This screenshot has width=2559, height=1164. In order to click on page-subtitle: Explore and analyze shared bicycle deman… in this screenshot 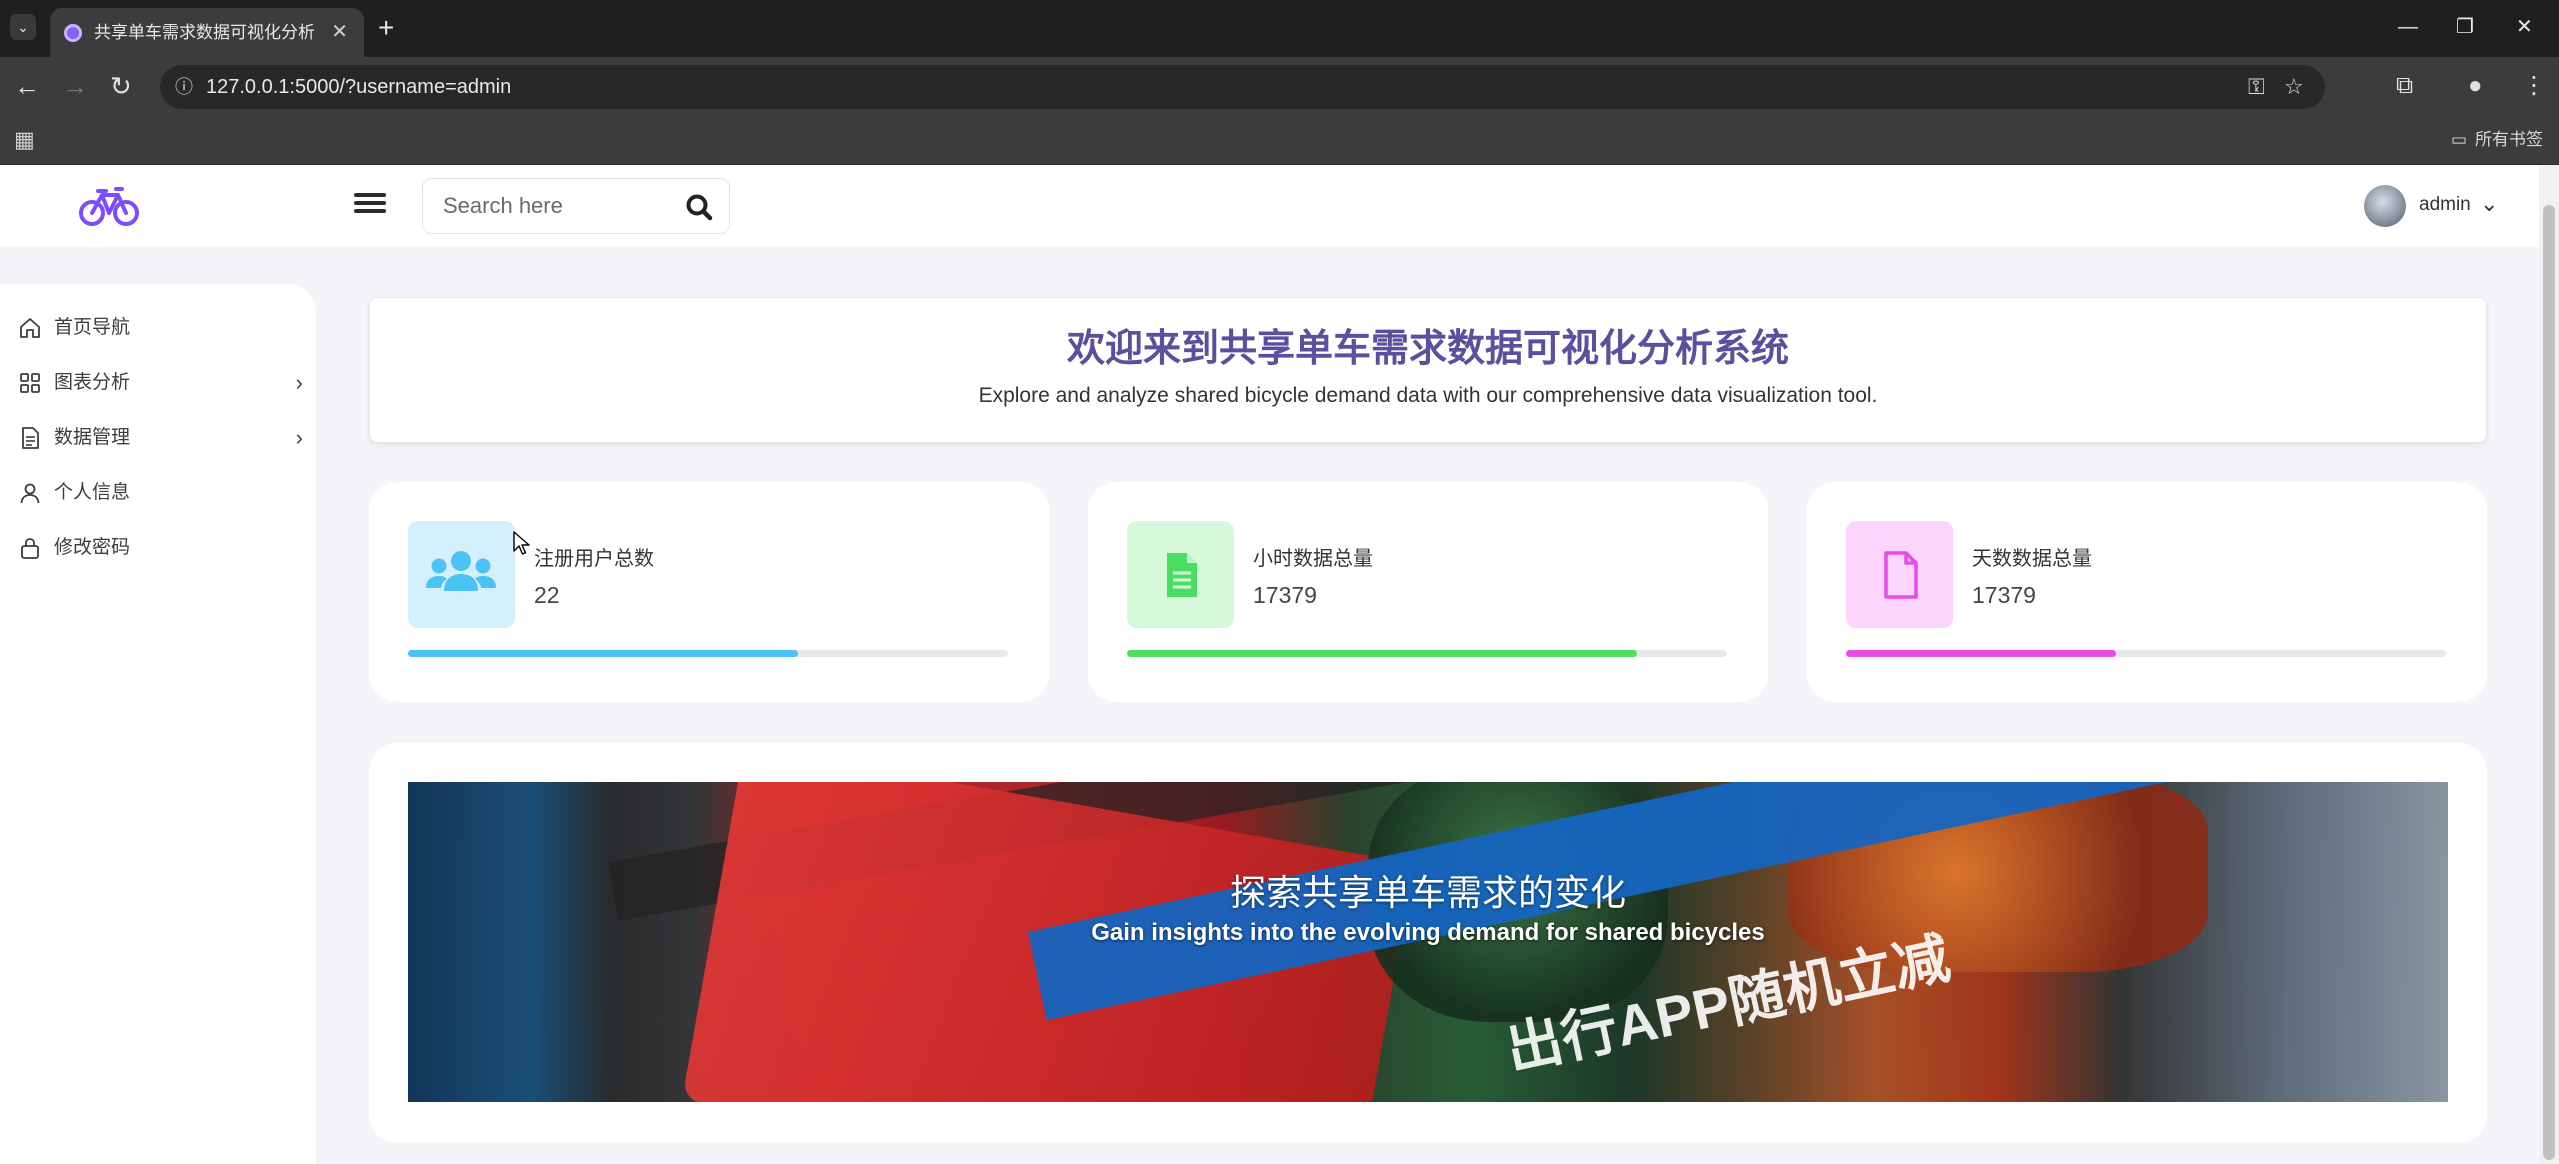, I will do `click(1428, 395)`.